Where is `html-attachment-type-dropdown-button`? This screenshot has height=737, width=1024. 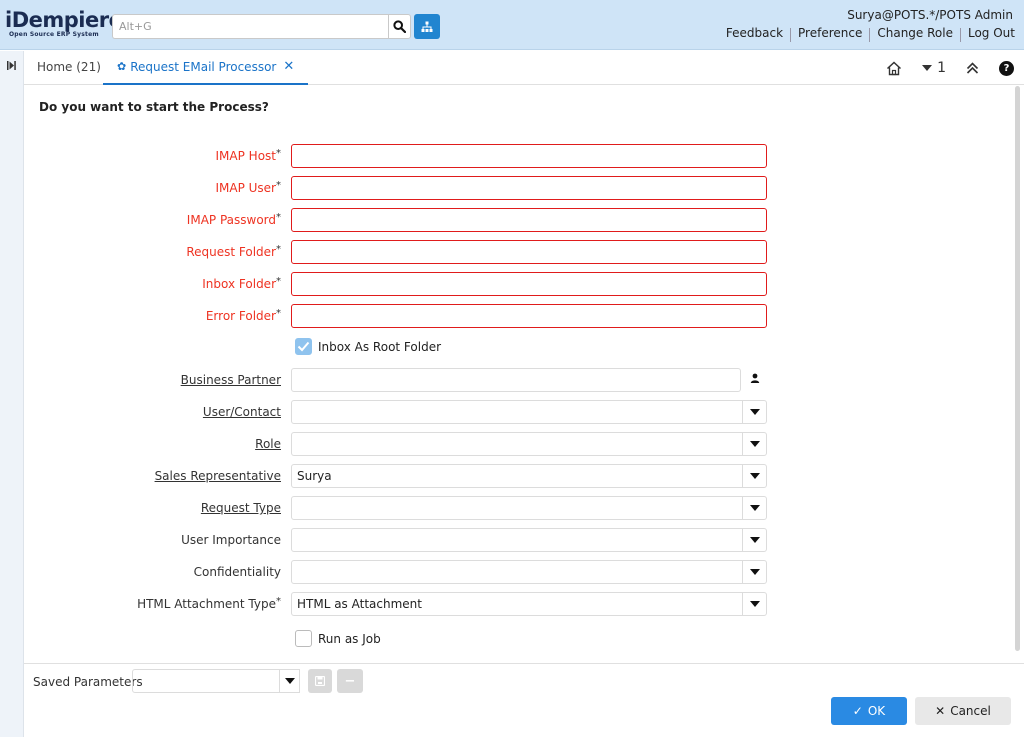
html-attachment-type-dropdown-button is located at coordinates (754, 604).